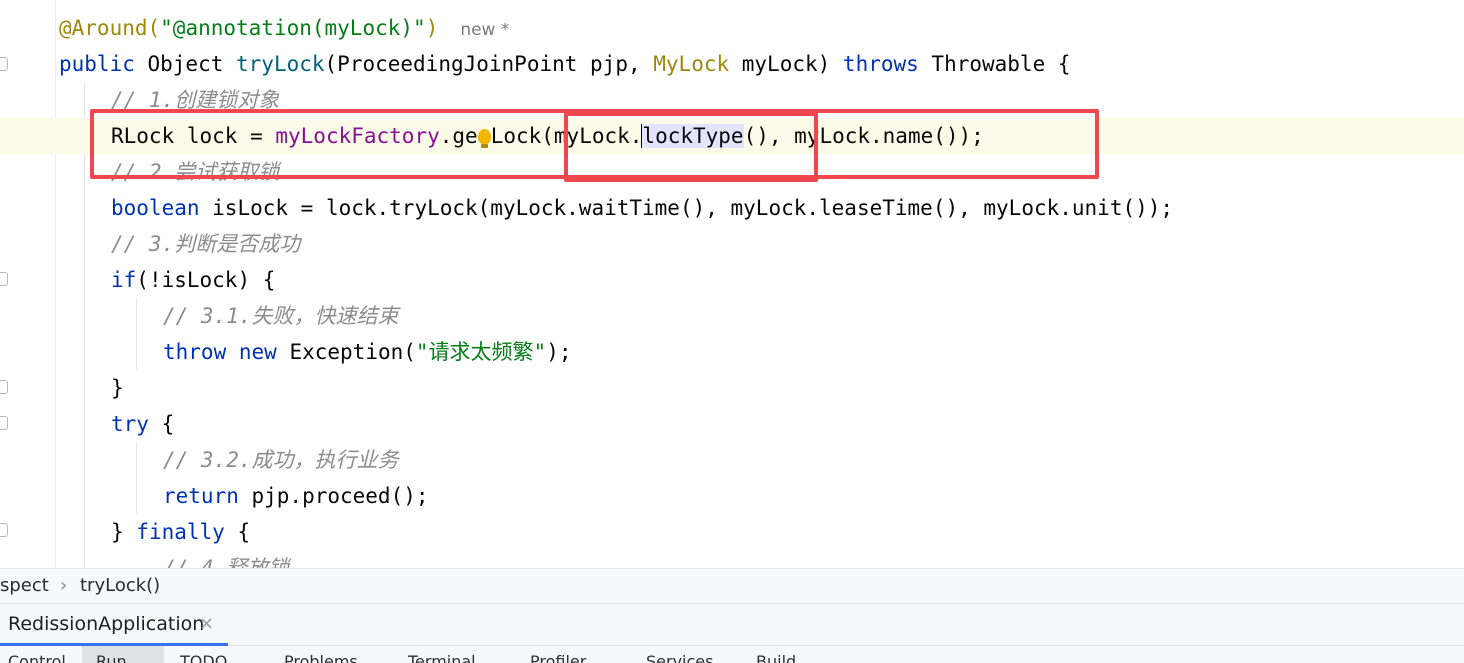 The image size is (1464, 663). Describe the element at coordinates (155, 208) in the screenshot. I see `keyword-token: boolean` at that location.